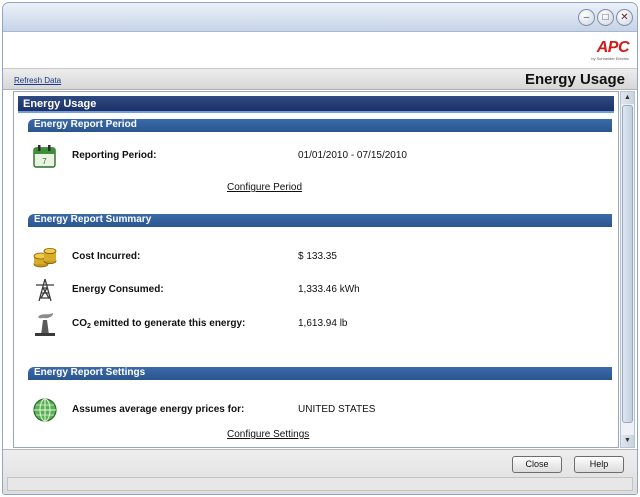 The height and width of the screenshot is (497, 640). What do you see at coordinates (320, 50) in the screenshot?
I see `brand-bar: APC by Schneider Electric` at bounding box center [320, 50].